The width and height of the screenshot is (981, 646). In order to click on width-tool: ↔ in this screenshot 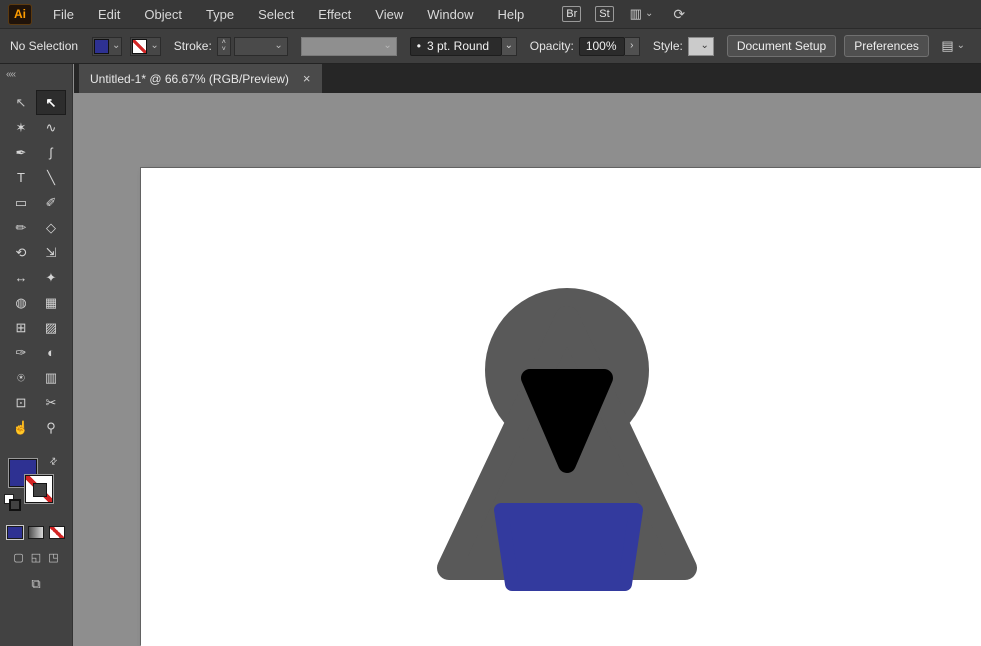, I will do `click(21, 277)`.